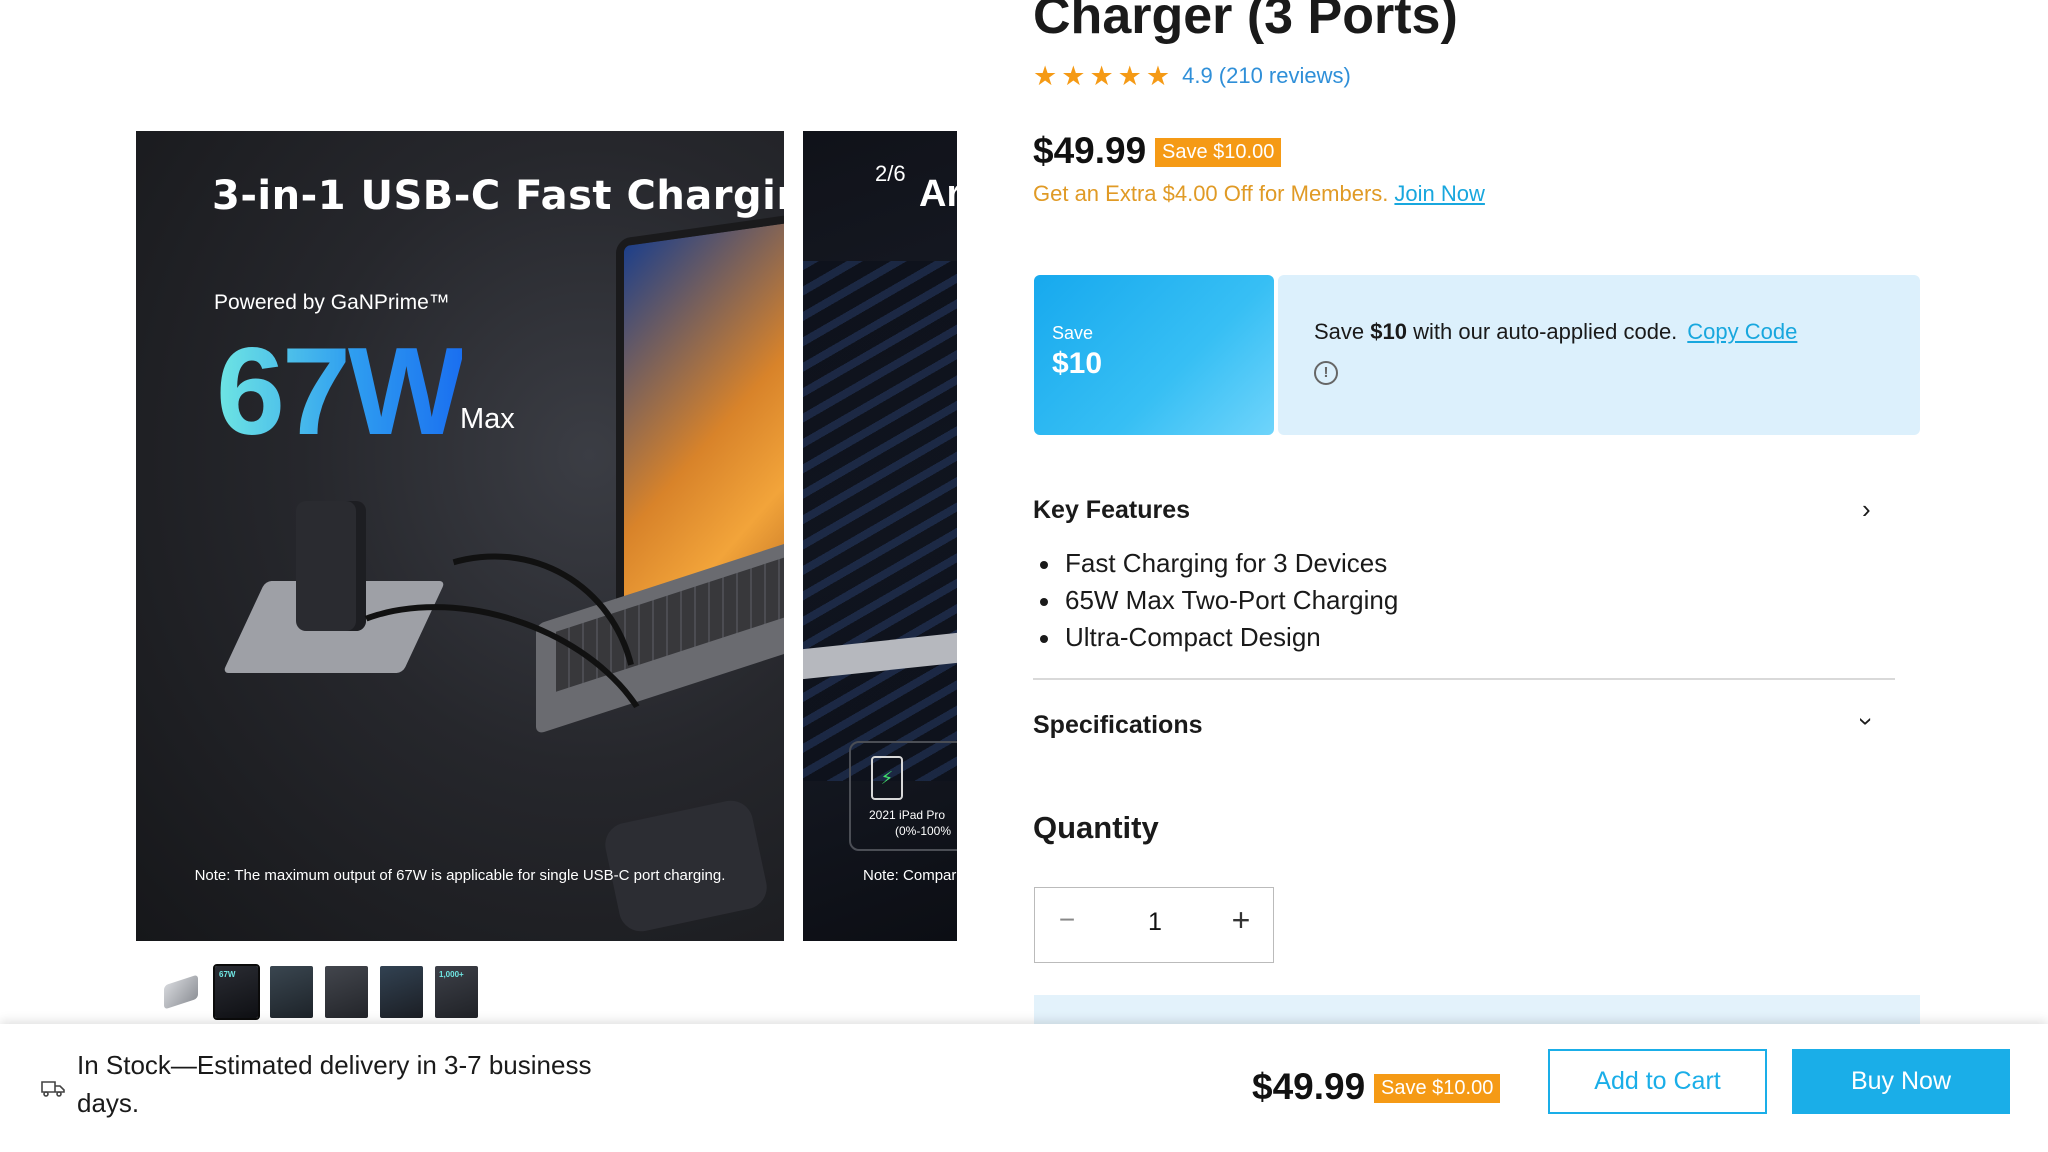  I want to click on quantity-increase-button: +, so click(1241, 922).